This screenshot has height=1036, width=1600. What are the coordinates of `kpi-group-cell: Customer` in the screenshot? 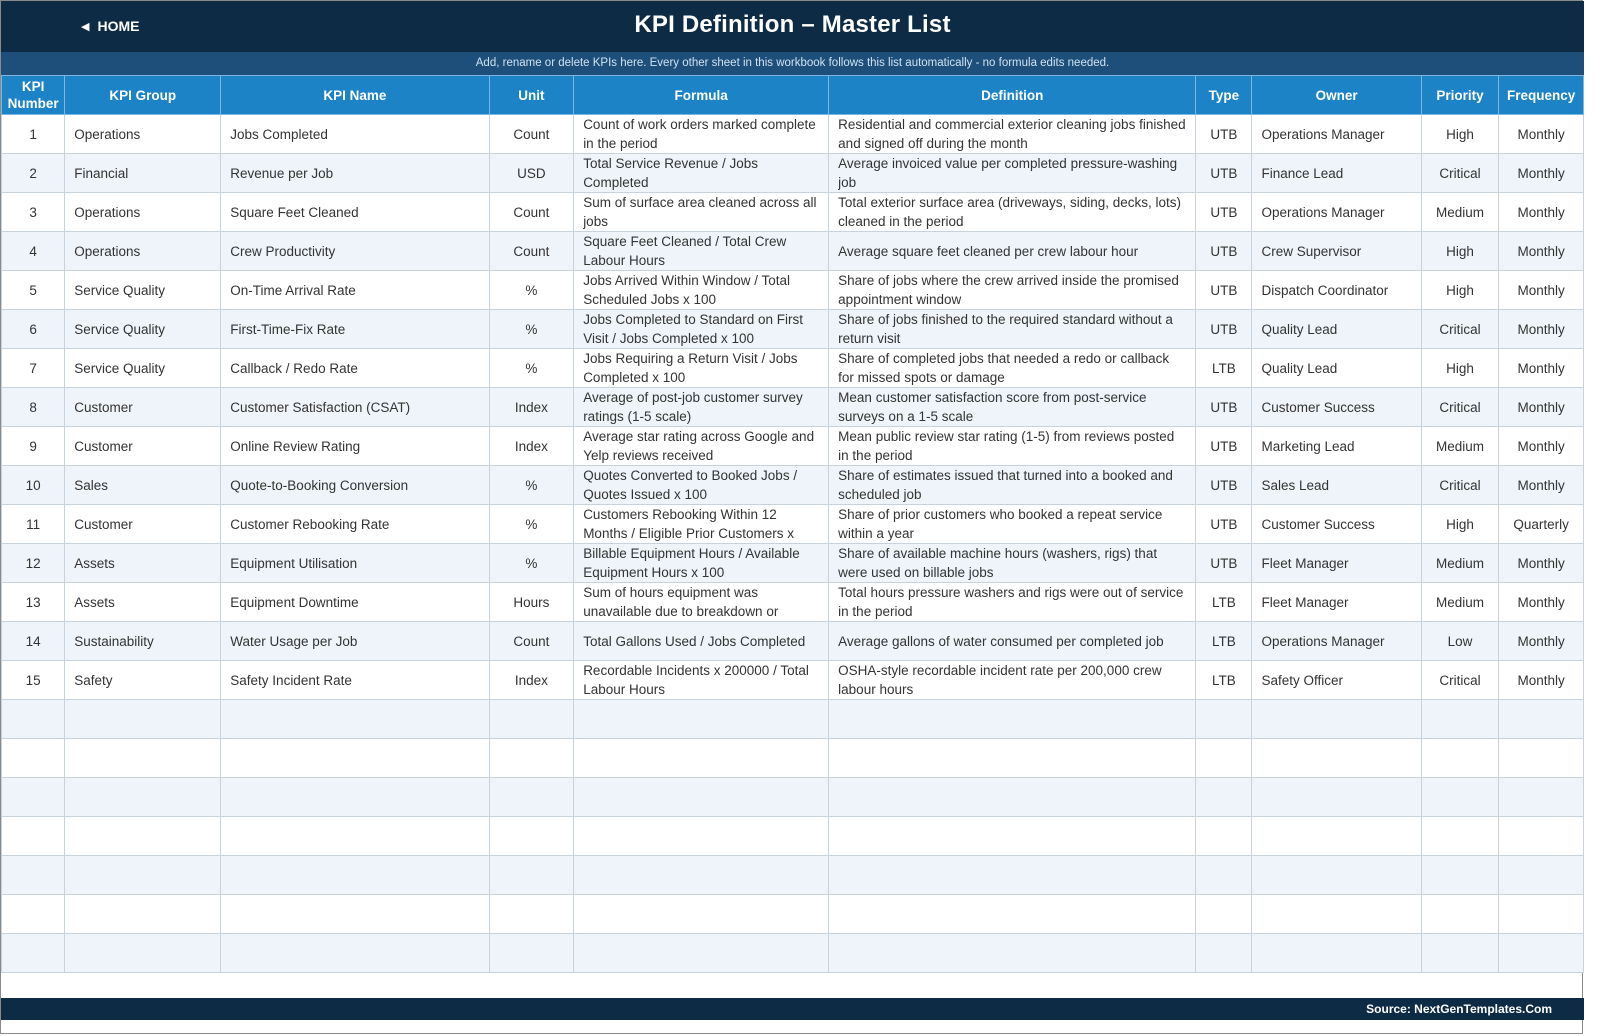 It's located at (143, 407).